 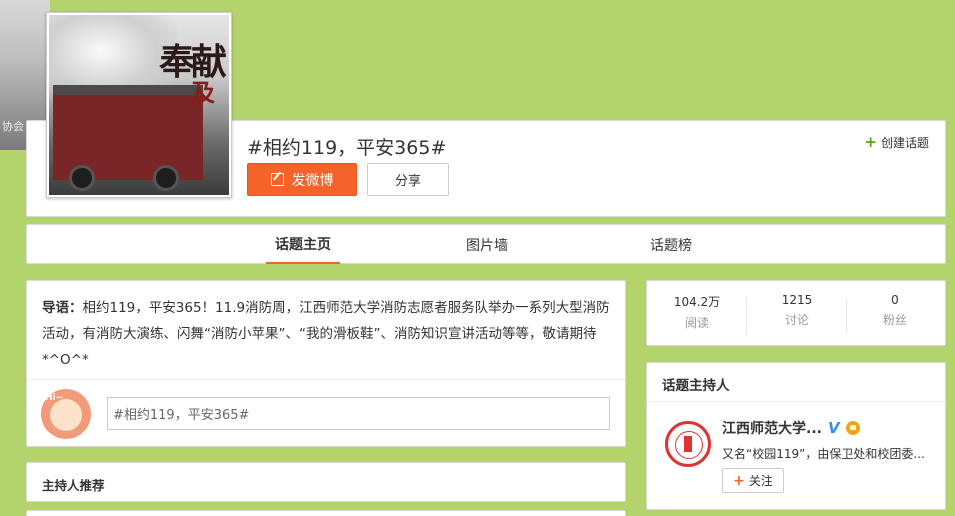 I want to click on tab-topic-ranking: 话题榜, so click(x=671, y=244).